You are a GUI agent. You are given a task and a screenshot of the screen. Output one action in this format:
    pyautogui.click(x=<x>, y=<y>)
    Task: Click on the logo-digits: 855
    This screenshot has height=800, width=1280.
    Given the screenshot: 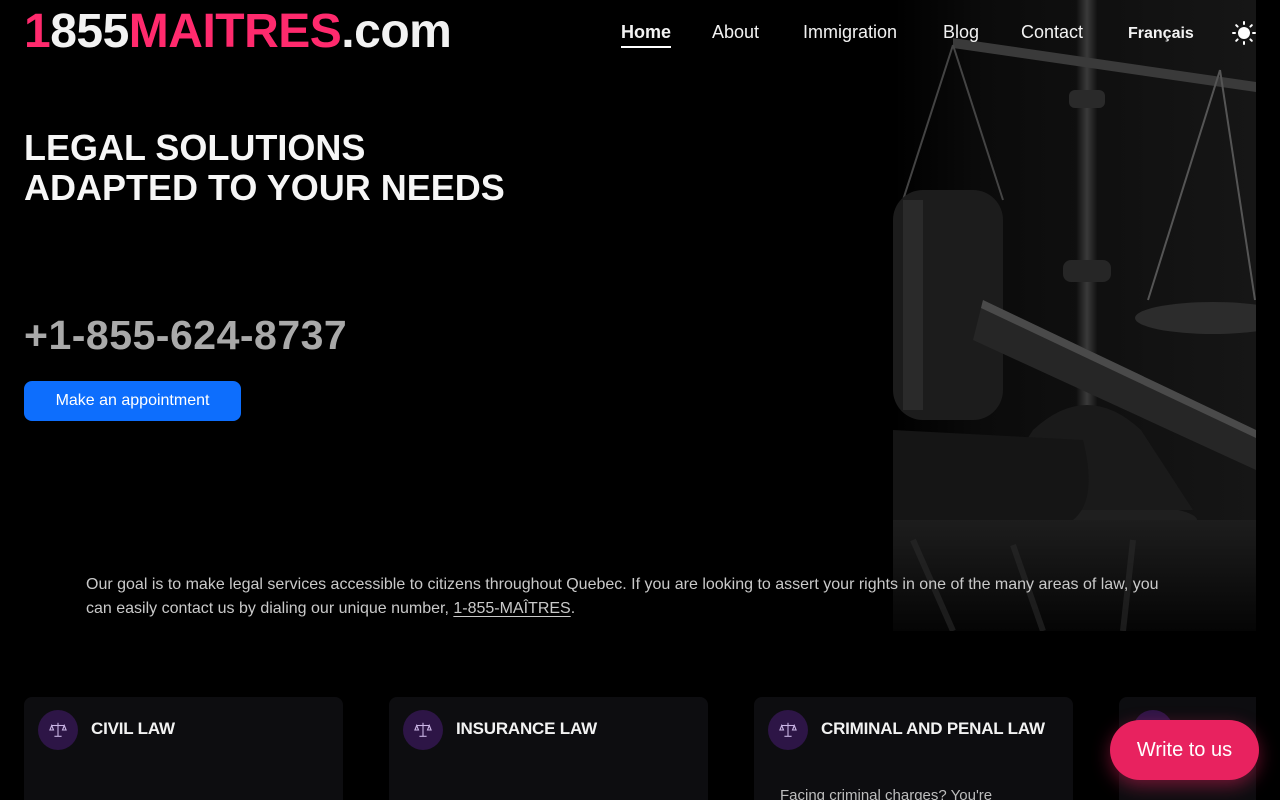 What is the action you would take?
    pyautogui.click(x=89, y=31)
    